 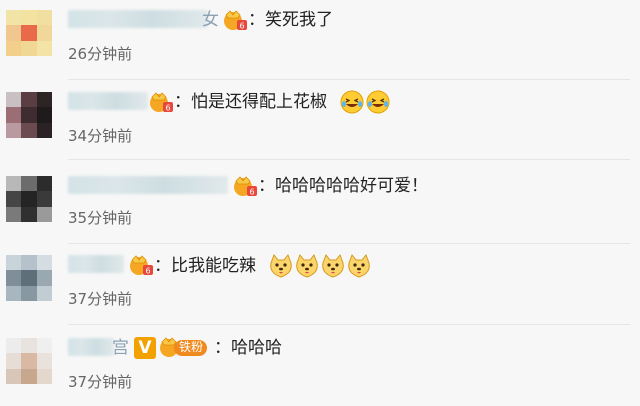 I want to click on comment-time: 34分钟前, so click(x=100, y=136).